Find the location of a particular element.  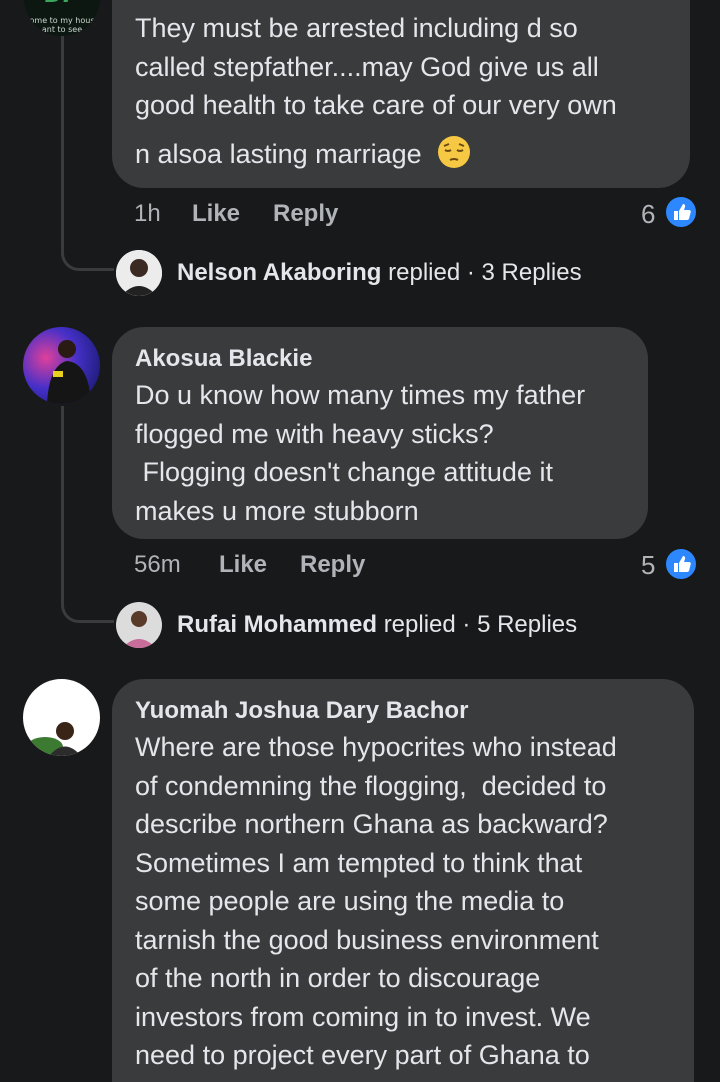

view-replies-link: Nelson Akaboring replied · 3 Replies is located at coordinates (379, 273).